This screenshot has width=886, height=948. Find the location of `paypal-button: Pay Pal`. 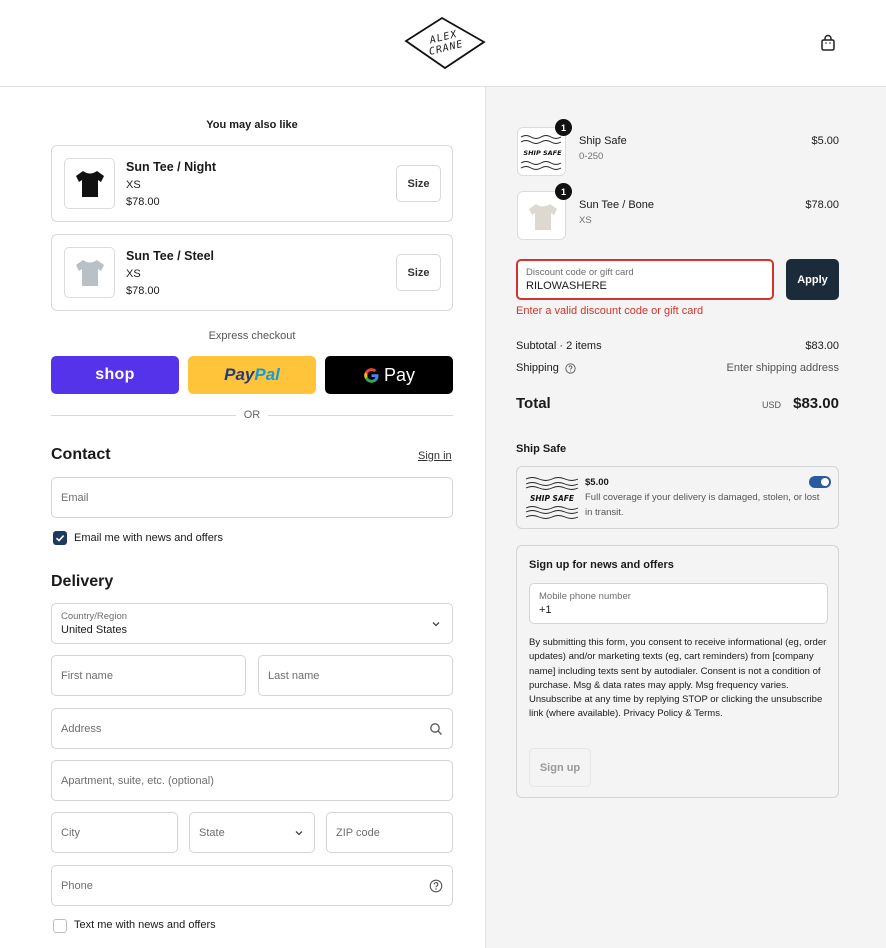

paypal-button: Pay Pal is located at coordinates (252, 375).